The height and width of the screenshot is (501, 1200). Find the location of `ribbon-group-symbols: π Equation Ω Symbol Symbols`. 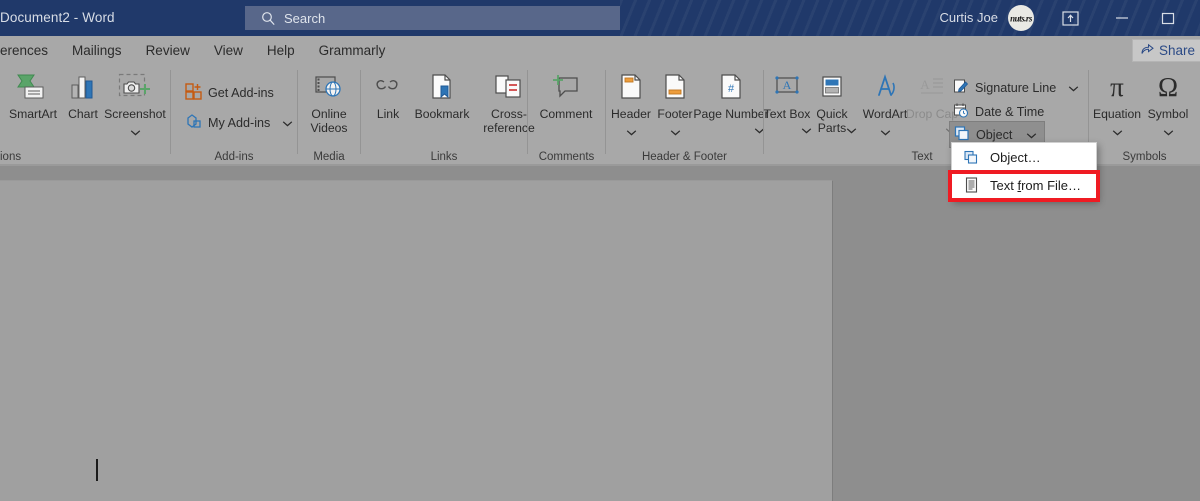

ribbon-group-symbols: π Equation Ω Symbol Symbols is located at coordinates (1144, 115).